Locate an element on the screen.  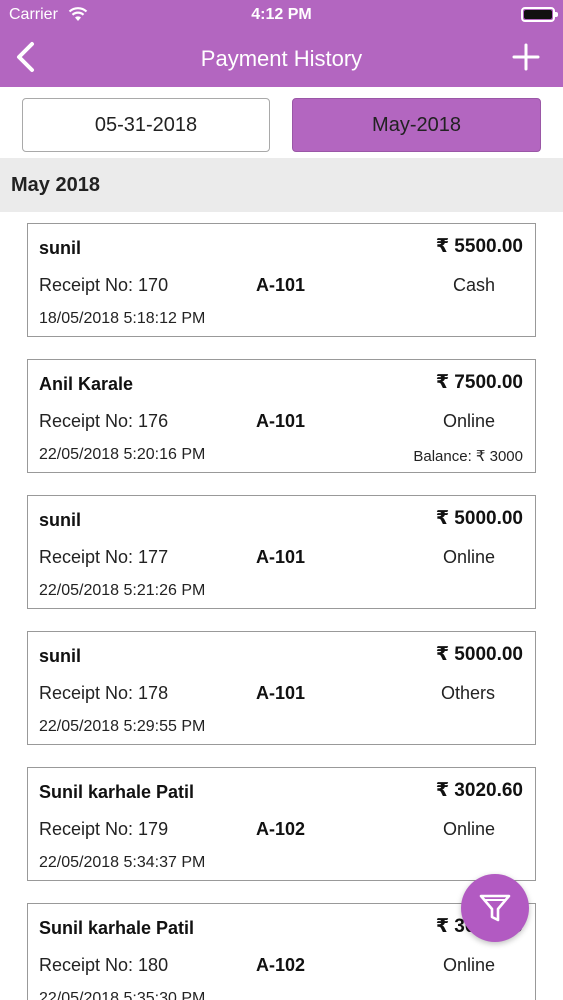
plus-icon is located at coordinates (526, 57).